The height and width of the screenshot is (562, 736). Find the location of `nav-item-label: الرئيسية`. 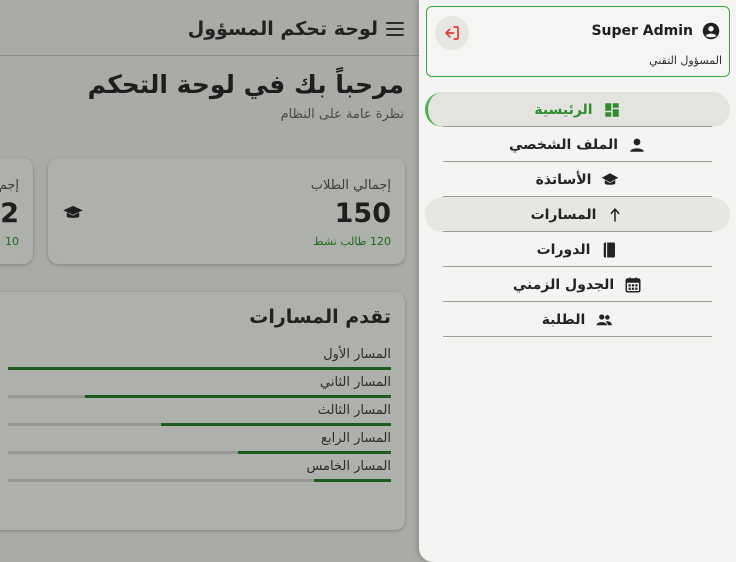

nav-item-label: الرئيسية is located at coordinates (563, 109).